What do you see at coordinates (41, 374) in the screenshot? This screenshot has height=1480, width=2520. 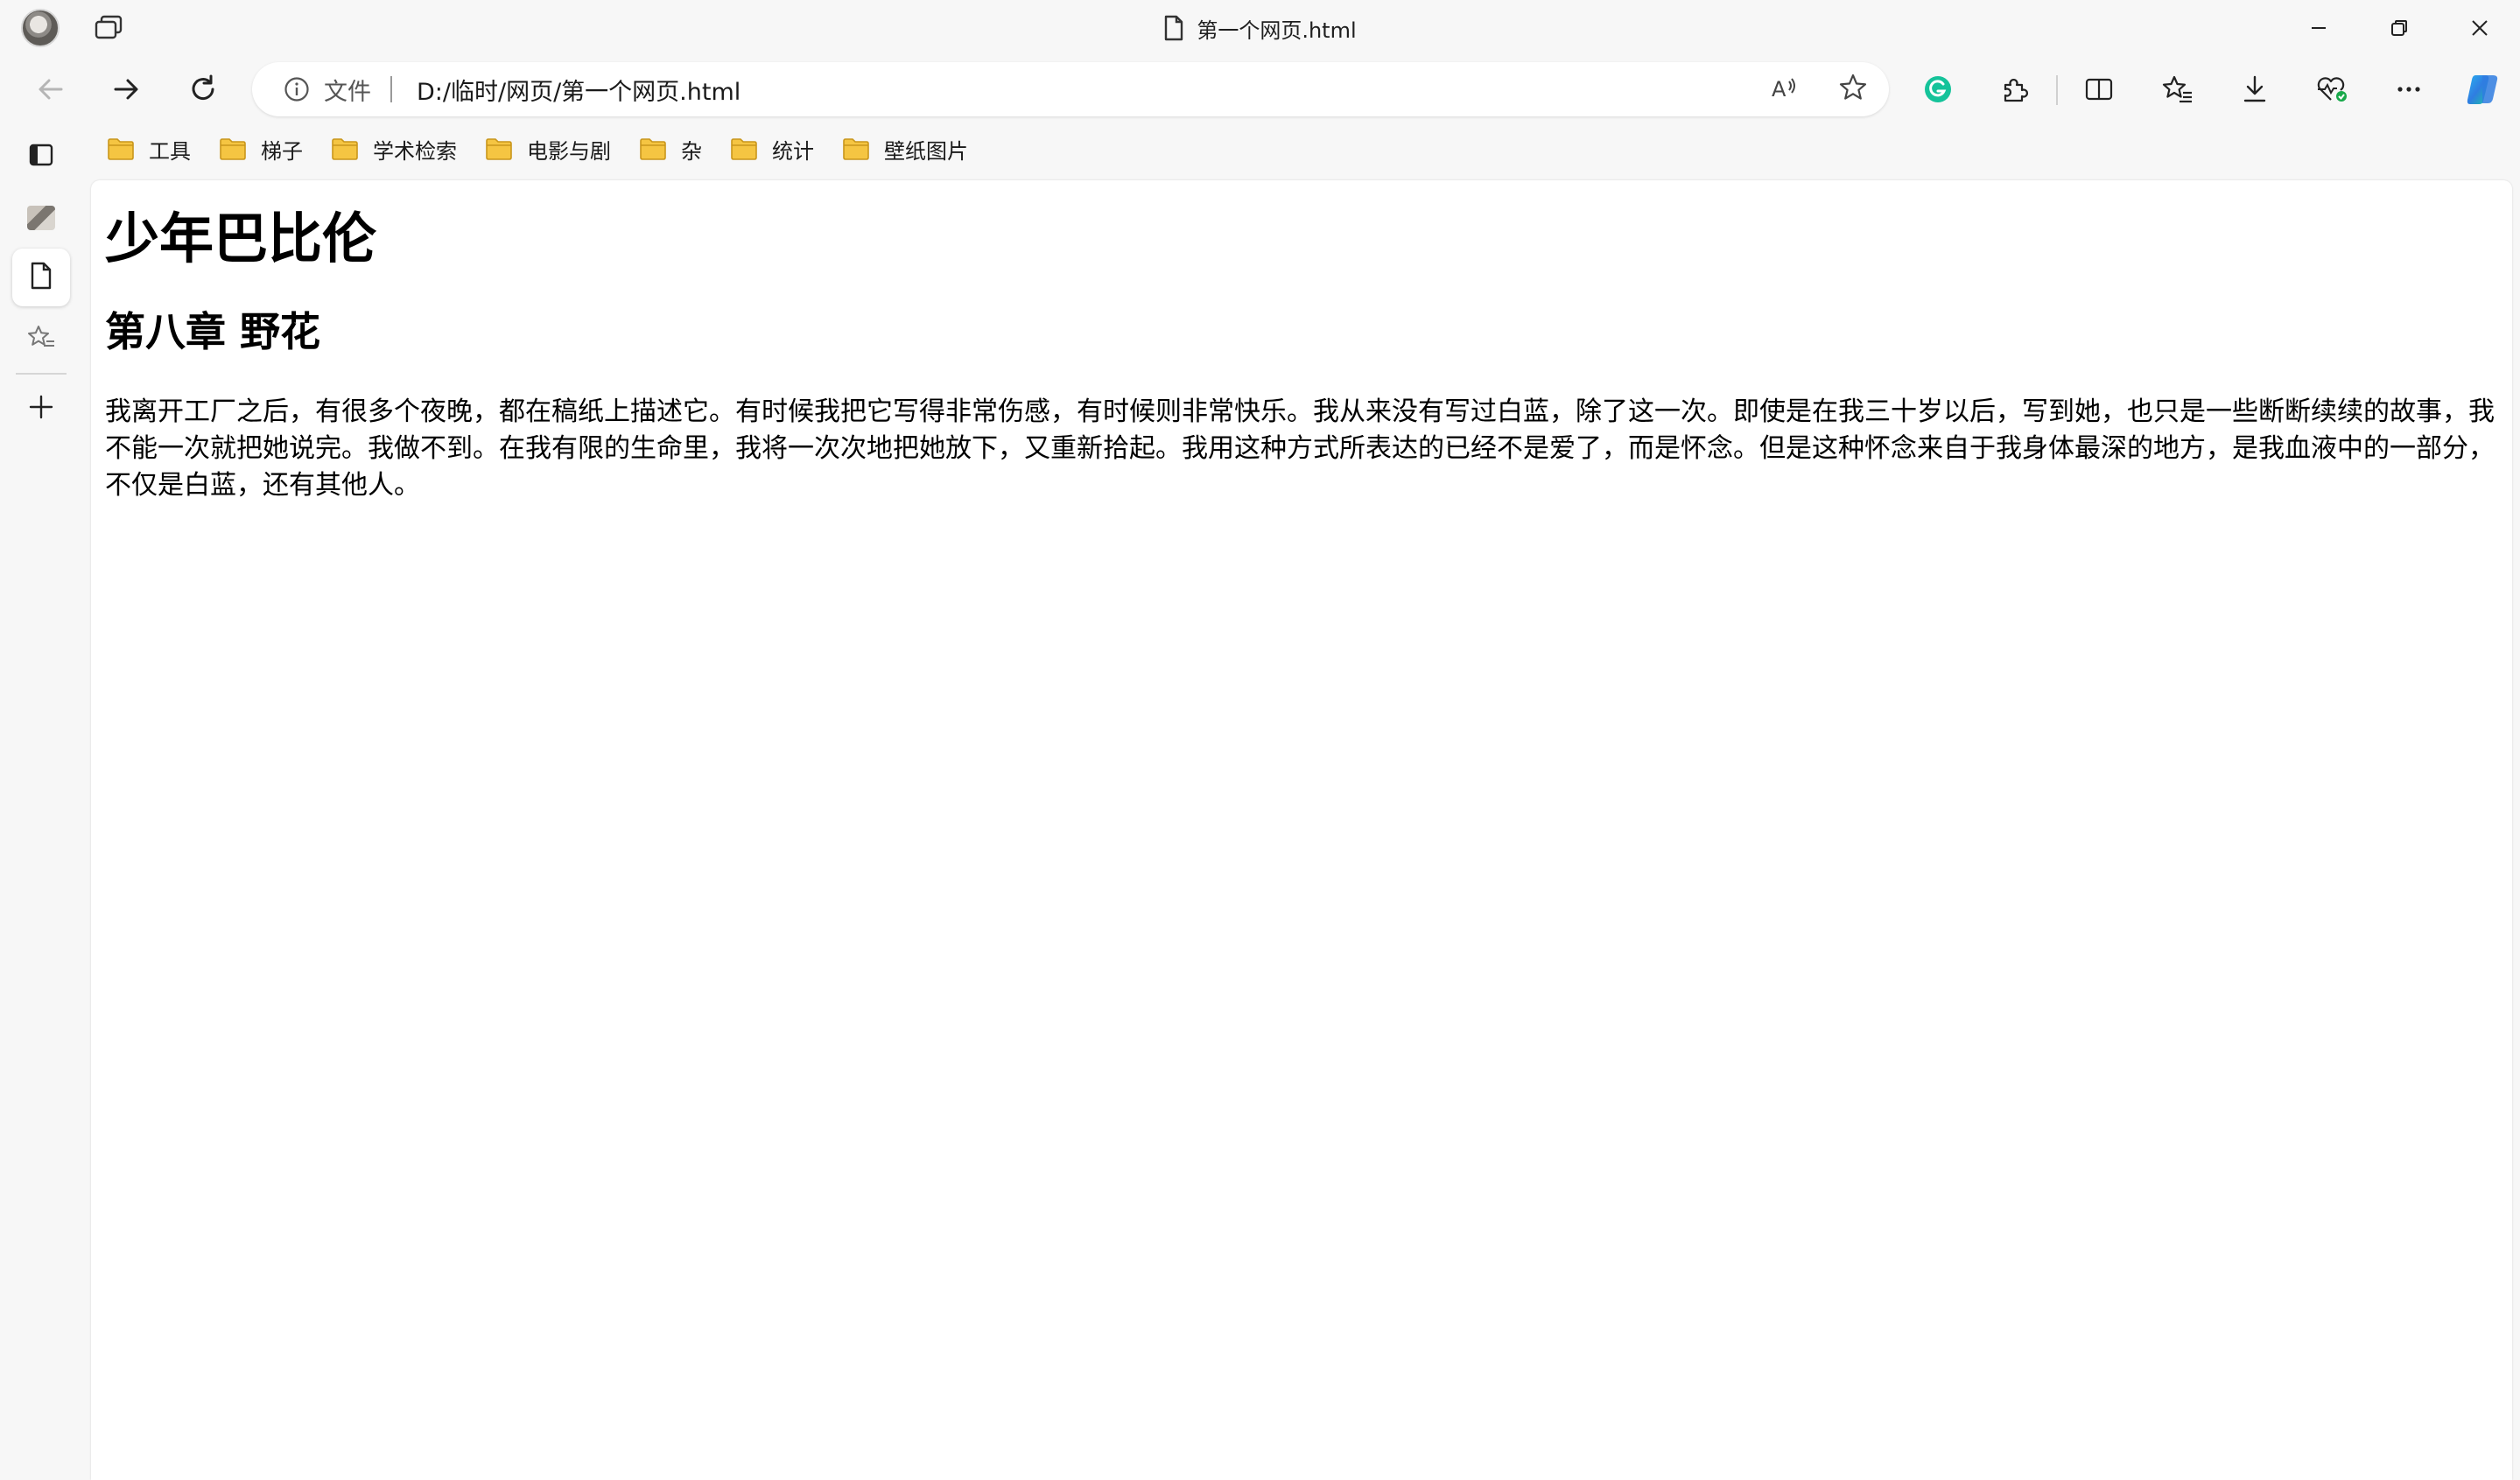 I see `sidebar-divider` at bounding box center [41, 374].